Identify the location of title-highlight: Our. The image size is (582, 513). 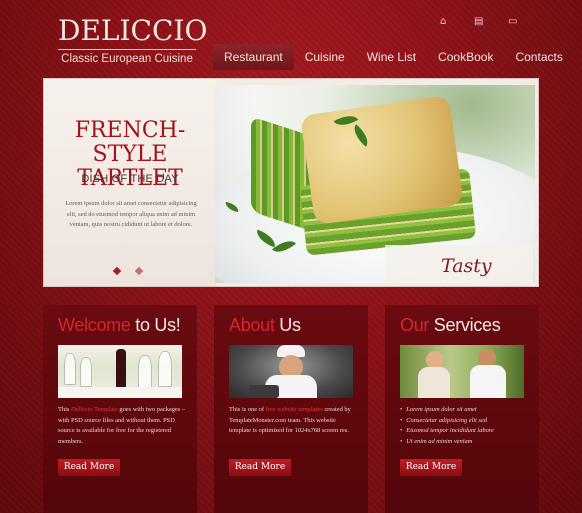
(415, 325).